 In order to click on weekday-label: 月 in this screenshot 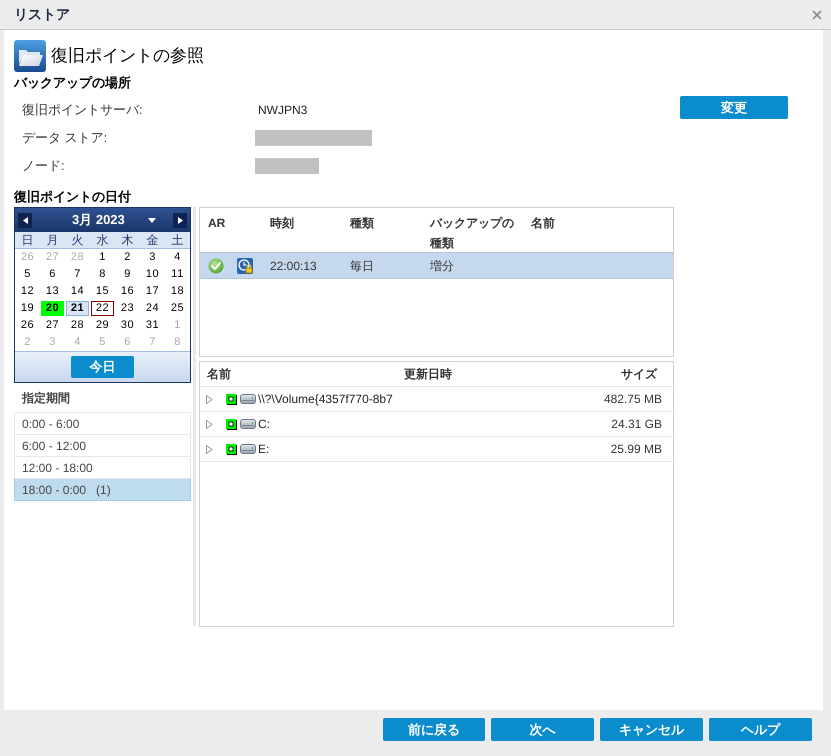, I will do `click(52, 240)`.